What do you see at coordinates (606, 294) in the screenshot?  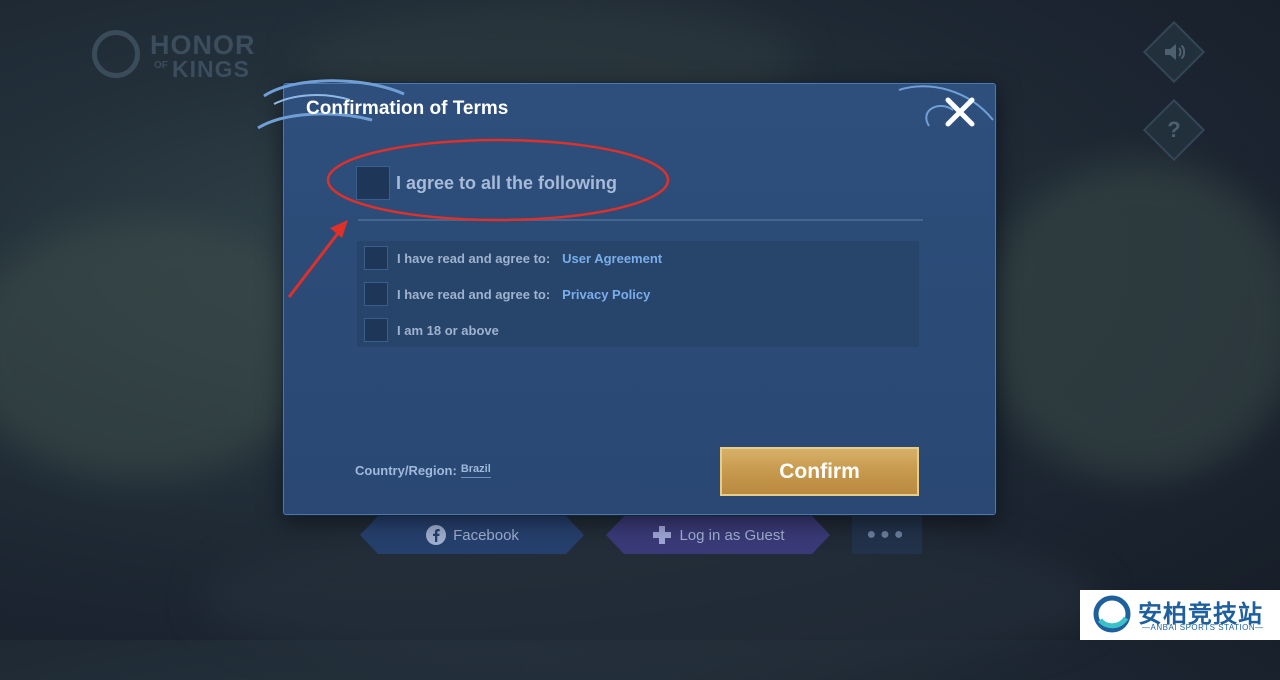 I see `privacy-policy-link: Privacy Policy` at bounding box center [606, 294].